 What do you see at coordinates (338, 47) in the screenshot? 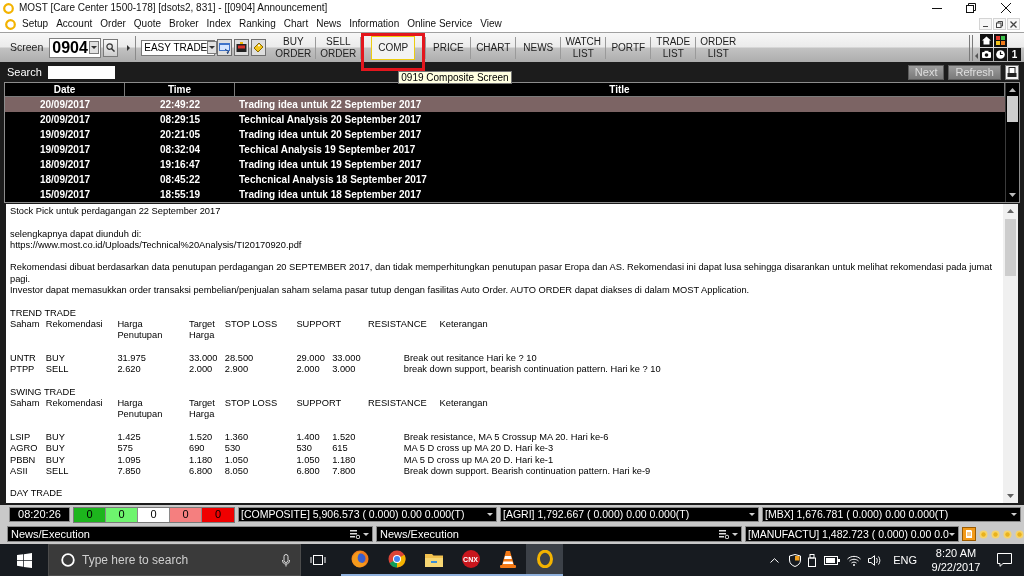
I see `toolbar-button: SELL ORDER` at bounding box center [338, 47].